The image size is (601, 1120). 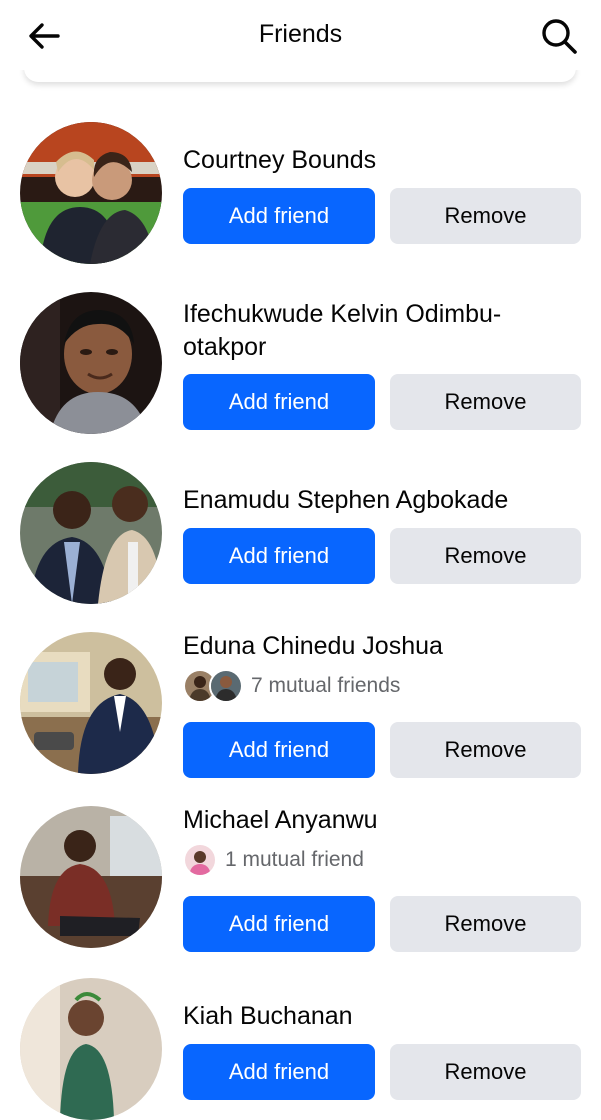 What do you see at coordinates (326, 685) in the screenshot?
I see `mutual-friends-count: 7 mutual friends` at bounding box center [326, 685].